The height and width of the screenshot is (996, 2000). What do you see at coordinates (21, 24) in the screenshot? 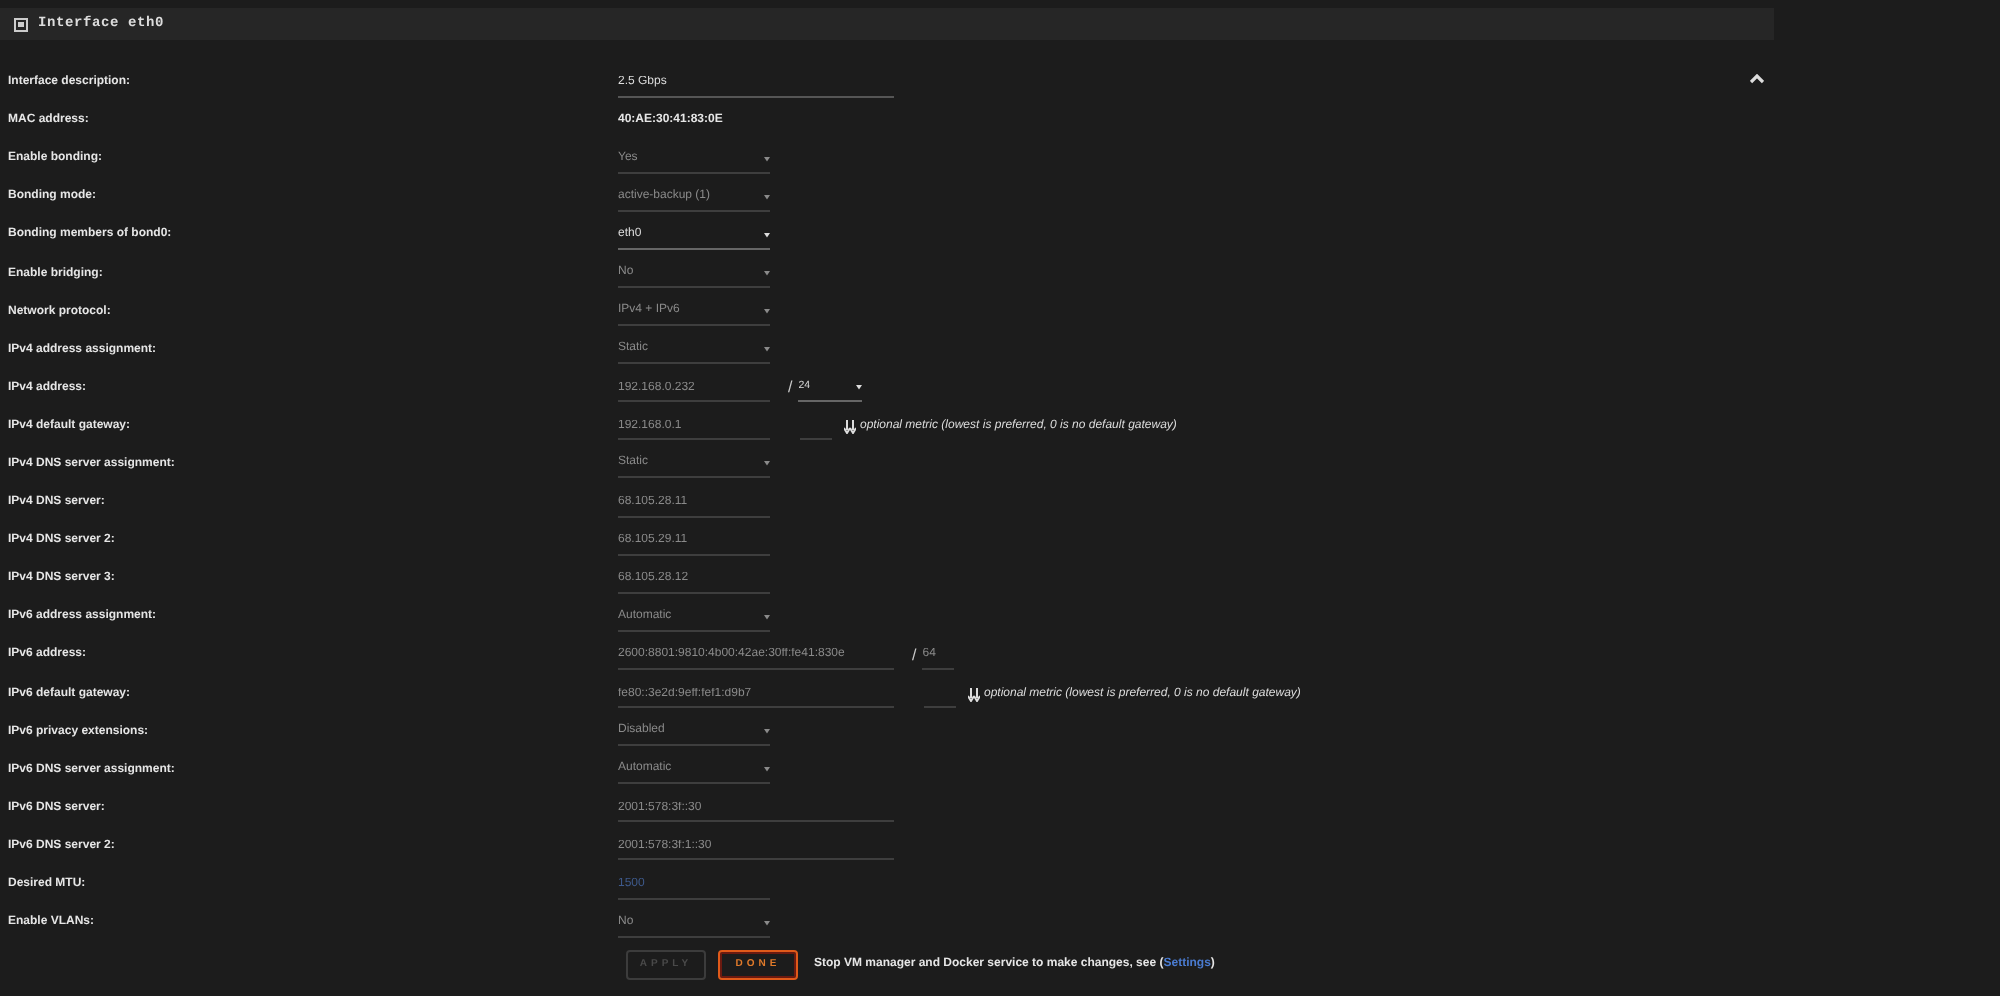
I see `interface-icon` at bounding box center [21, 24].